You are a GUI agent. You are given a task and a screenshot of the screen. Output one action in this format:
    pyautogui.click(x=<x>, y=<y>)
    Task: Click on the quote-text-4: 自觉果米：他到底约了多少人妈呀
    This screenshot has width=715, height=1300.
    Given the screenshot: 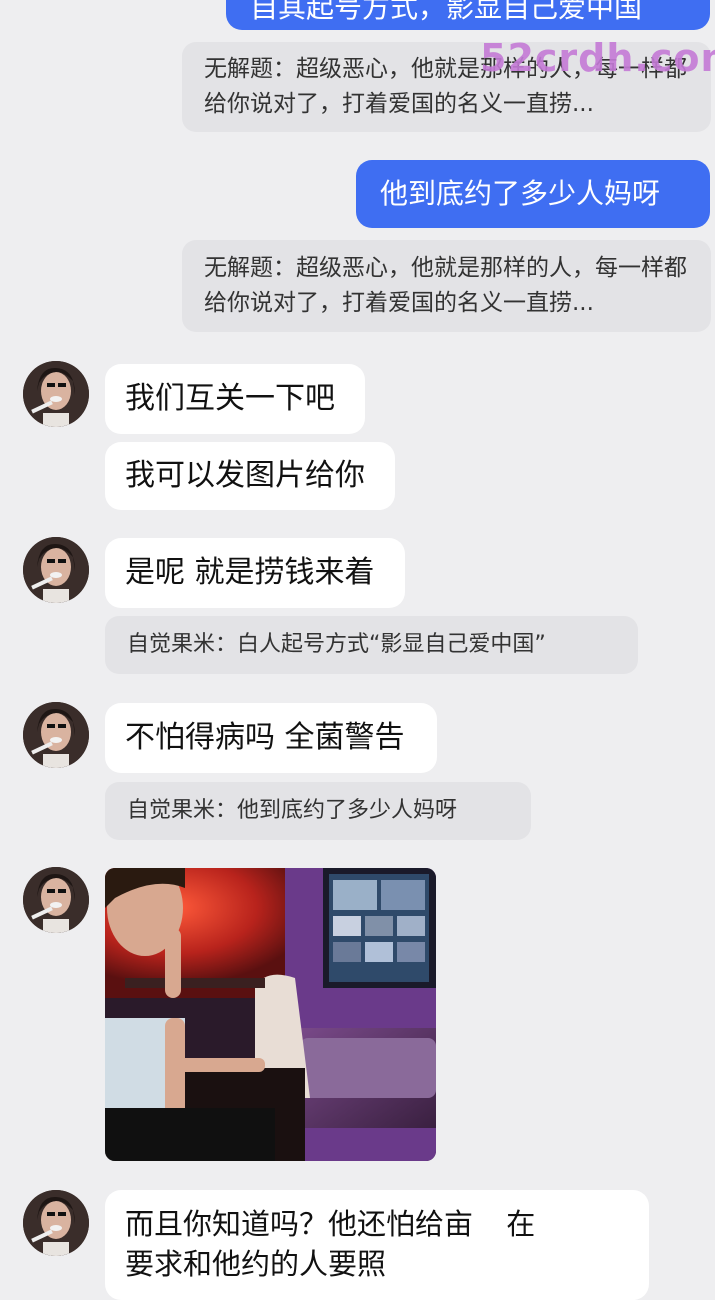 What is the action you would take?
    pyautogui.click(x=292, y=810)
    